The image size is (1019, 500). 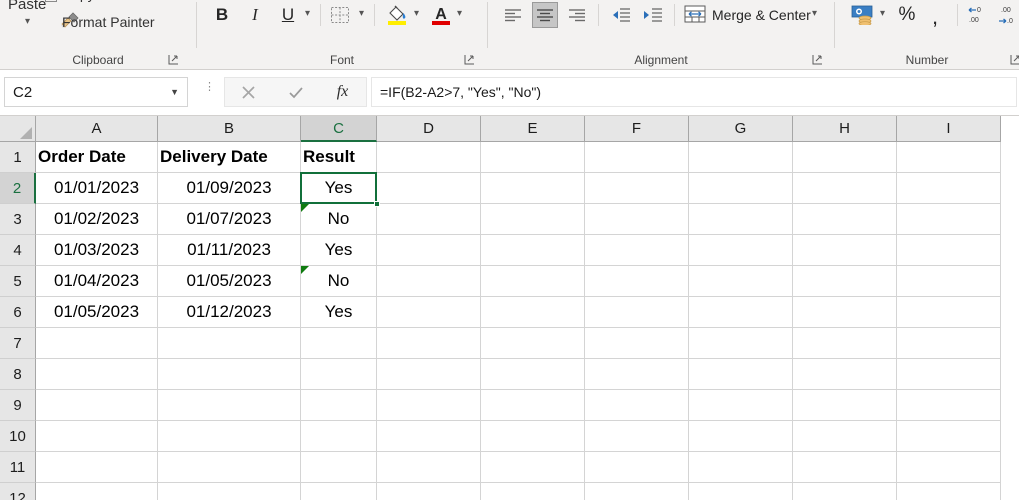 What do you see at coordinates (97, 157) in the screenshot?
I see `cell-A1: Order Date` at bounding box center [97, 157].